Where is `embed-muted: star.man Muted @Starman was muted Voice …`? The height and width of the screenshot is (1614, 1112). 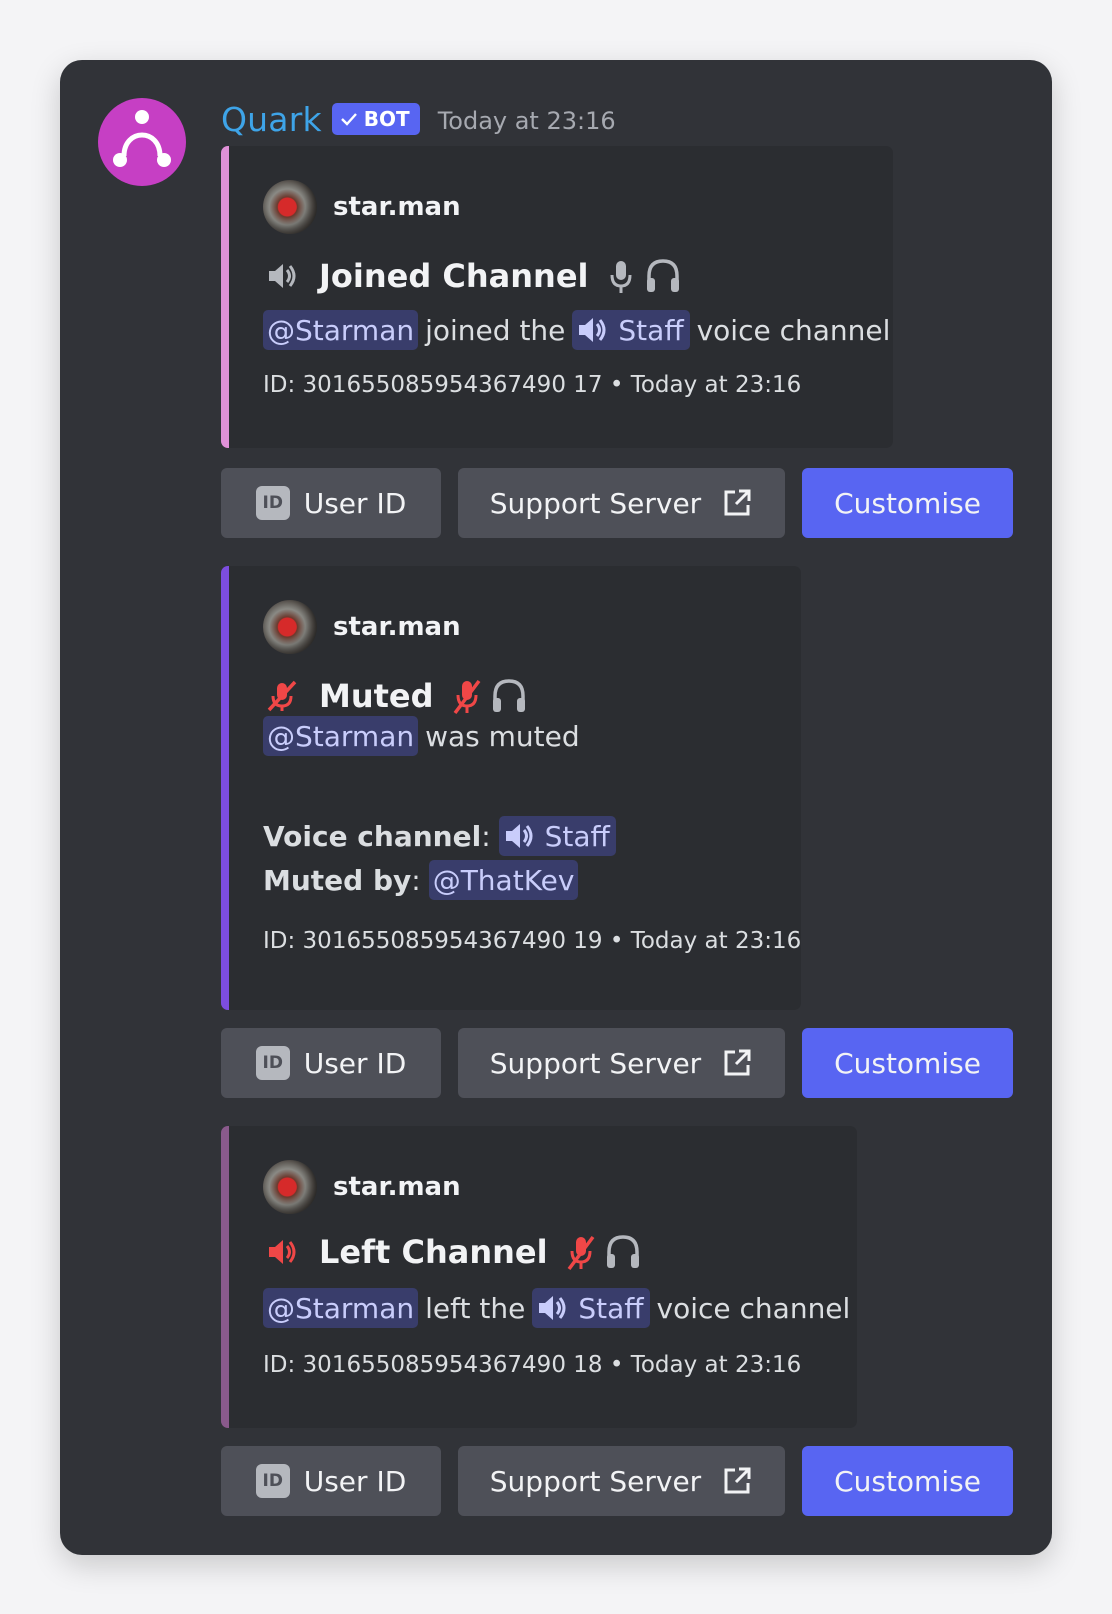 embed-muted: star.man Muted @Starman was muted Voice … is located at coordinates (511, 788).